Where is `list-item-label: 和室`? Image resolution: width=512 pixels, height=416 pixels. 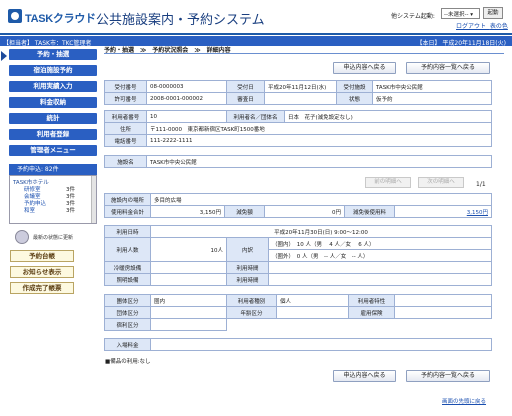 list-item-label: 和室 is located at coordinates (29, 211).